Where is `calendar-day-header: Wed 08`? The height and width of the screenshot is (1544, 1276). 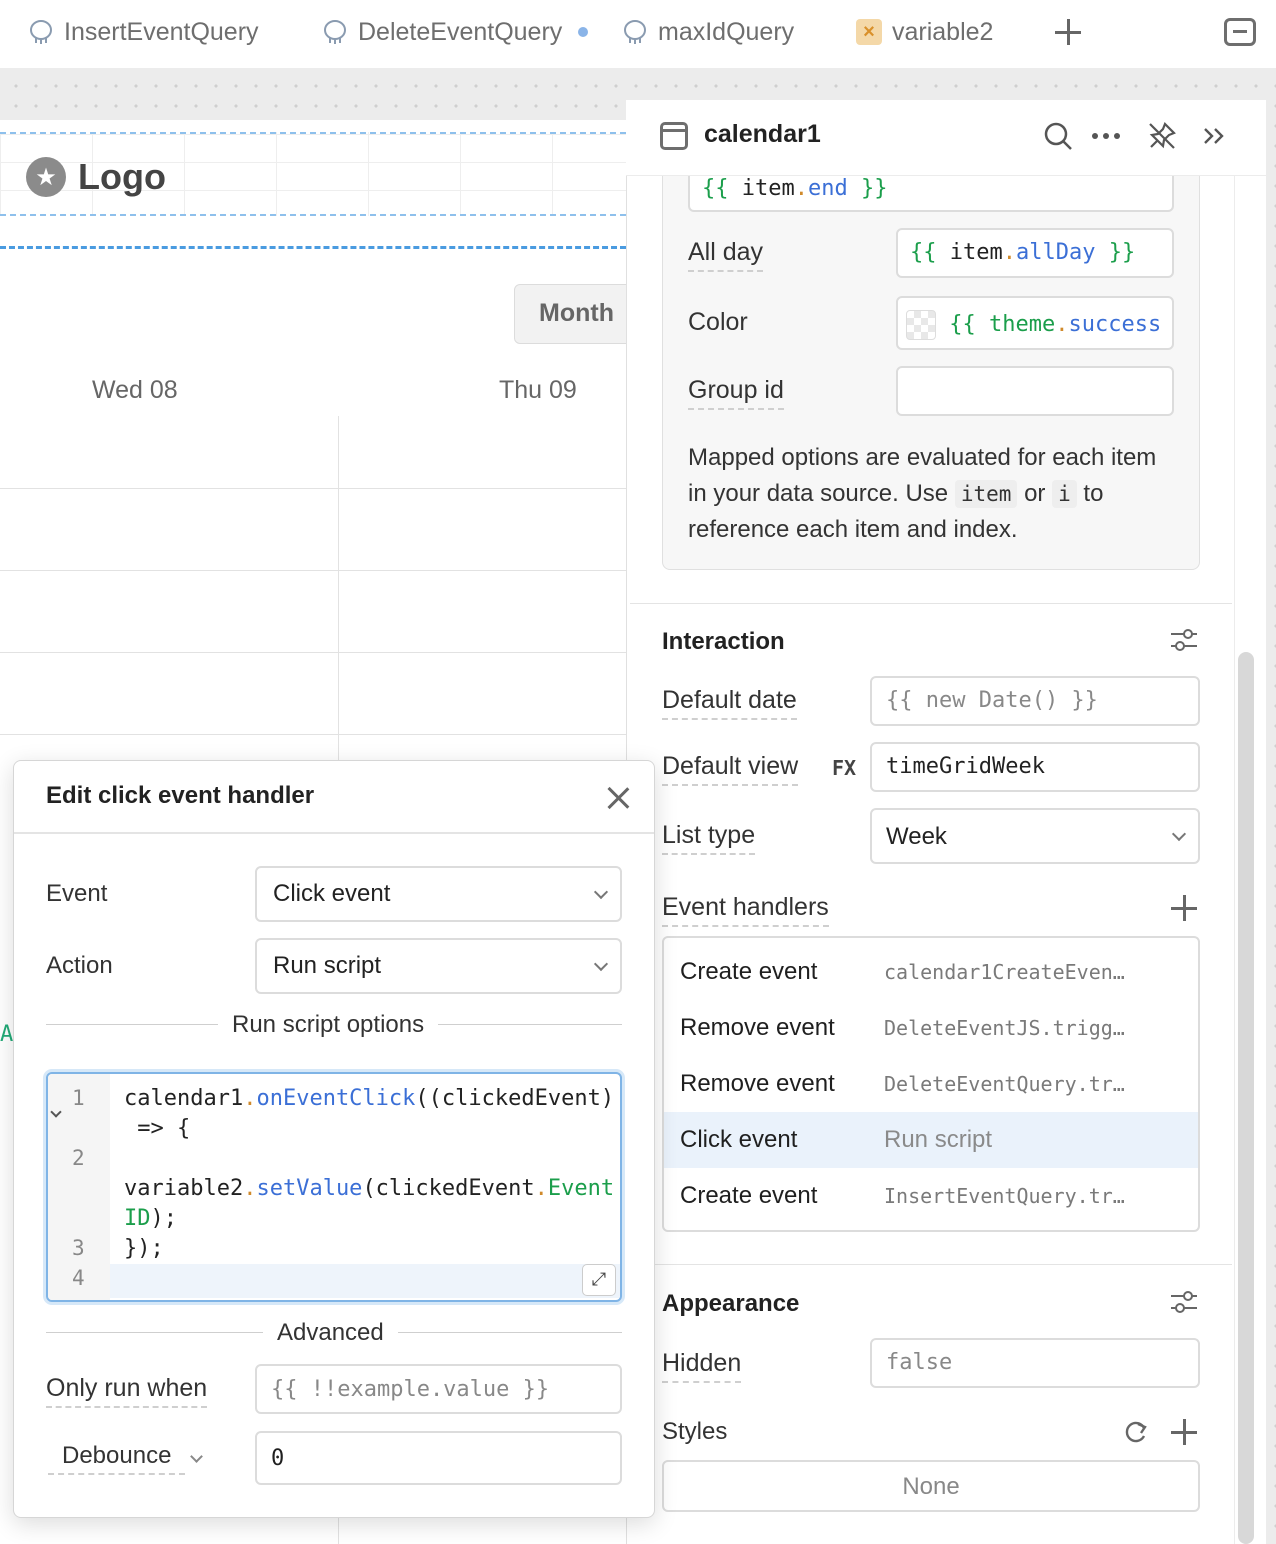 calendar-day-header: Wed 08 is located at coordinates (135, 390).